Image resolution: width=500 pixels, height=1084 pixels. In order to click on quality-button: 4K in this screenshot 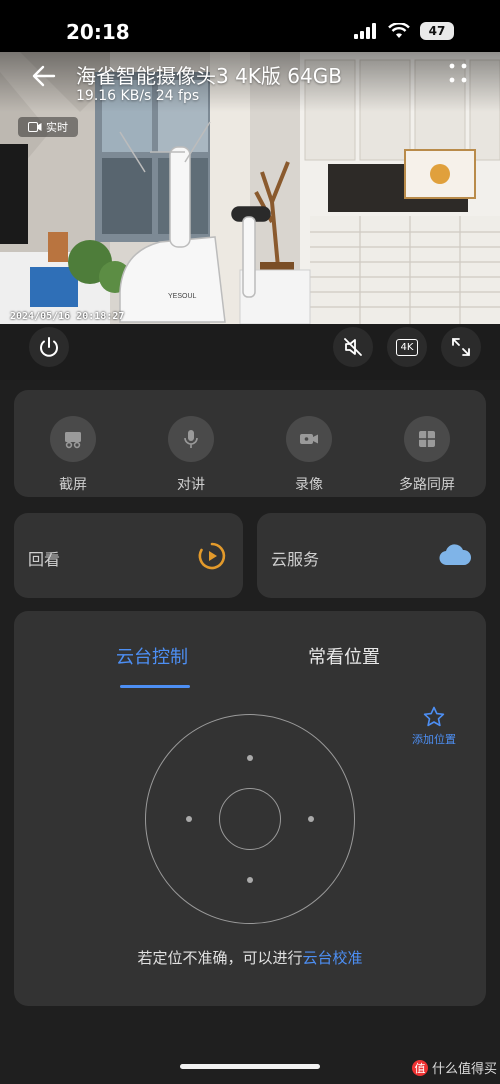, I will do `click(407, 347)`.